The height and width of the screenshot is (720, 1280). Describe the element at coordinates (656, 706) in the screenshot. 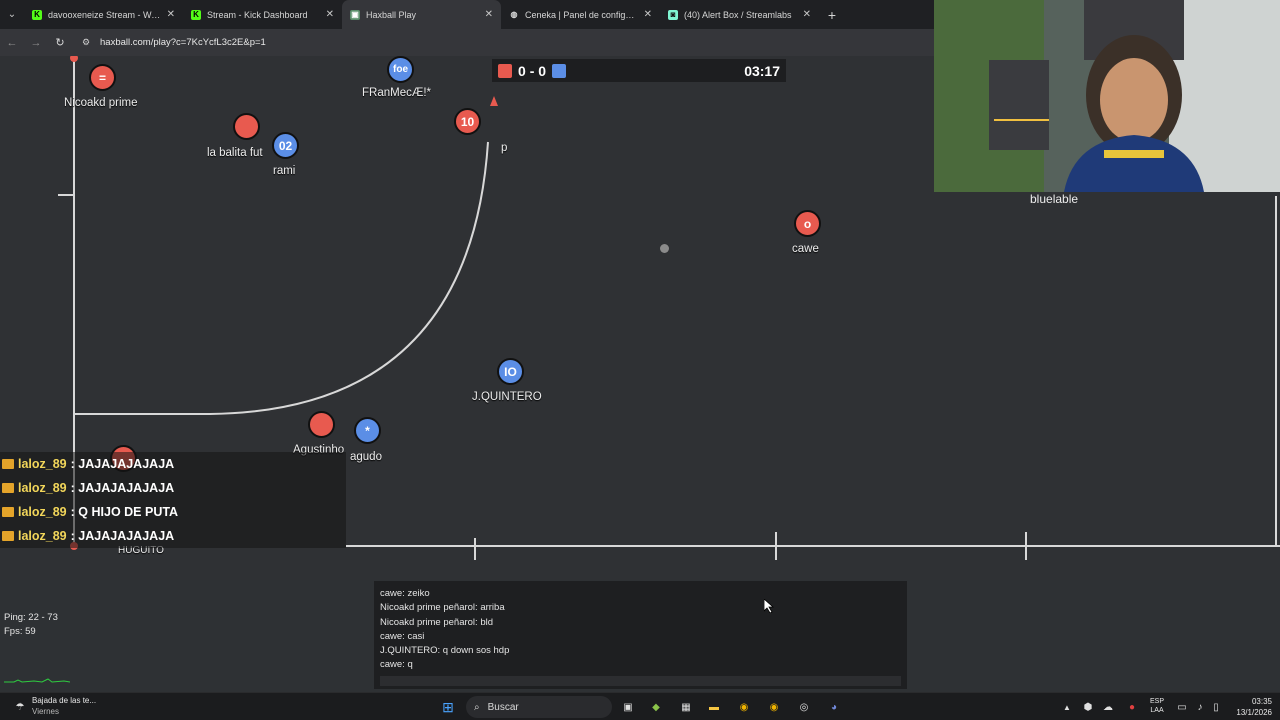

I see `app-icon: ◆` at that location.